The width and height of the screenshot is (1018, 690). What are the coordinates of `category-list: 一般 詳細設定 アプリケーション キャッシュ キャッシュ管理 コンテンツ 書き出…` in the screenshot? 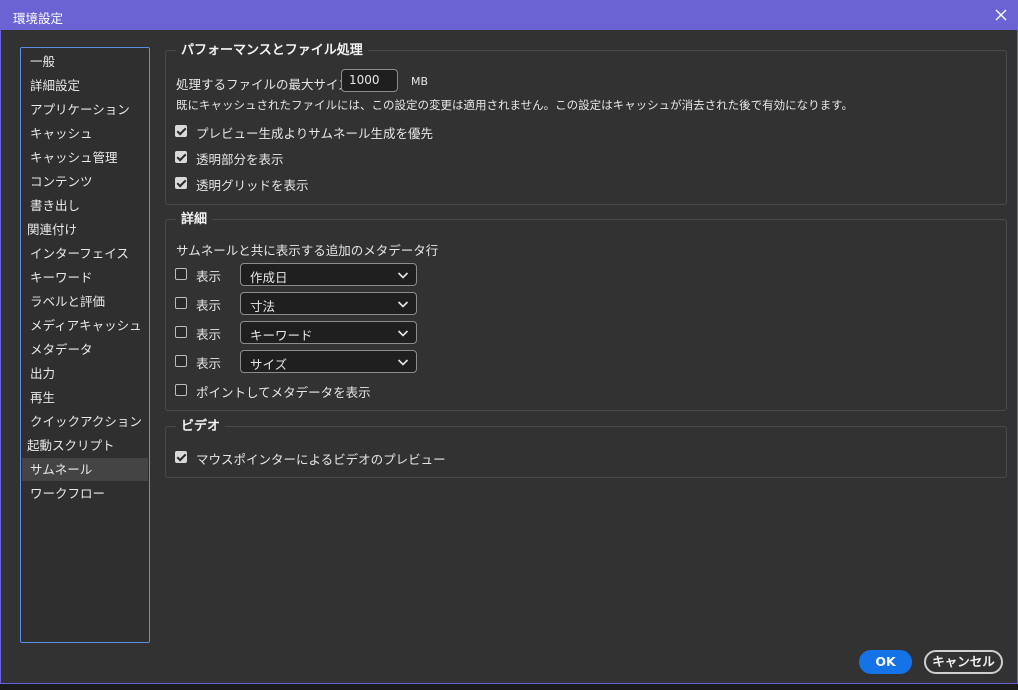 It's located at (85, 345).